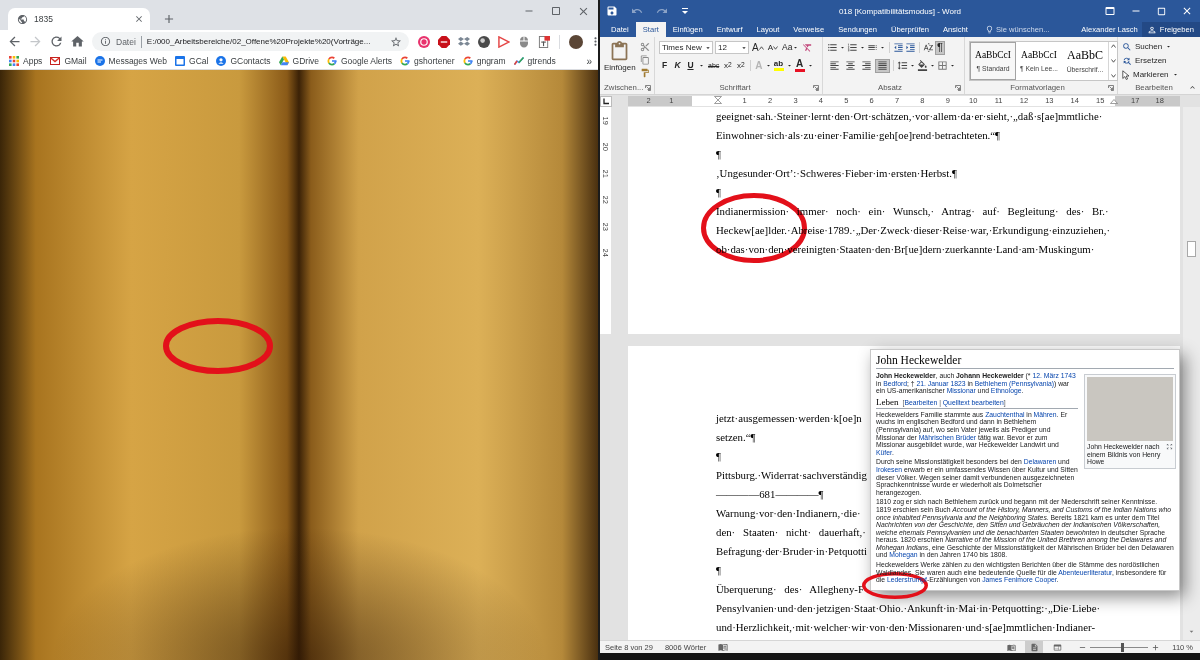 Image resolution: width=1200 pixels, height=660 pixels. What do you see at coordinates (718, 154) in the screenshot?
I see `text-line: ¶` at bounding box center [718, 154].